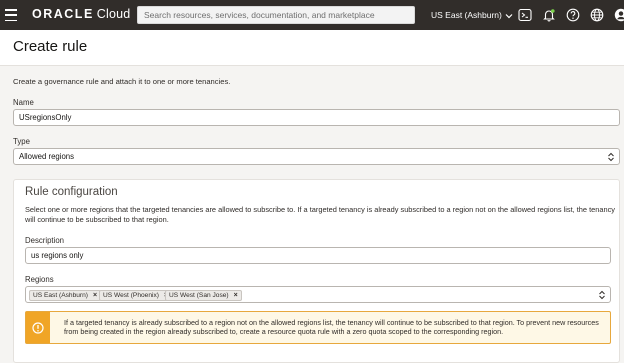 This screenshot has width=624, height=363. Describe the element at coordinates (57, 255) in the screenshot. I see `description-value: us regions only` at that location.